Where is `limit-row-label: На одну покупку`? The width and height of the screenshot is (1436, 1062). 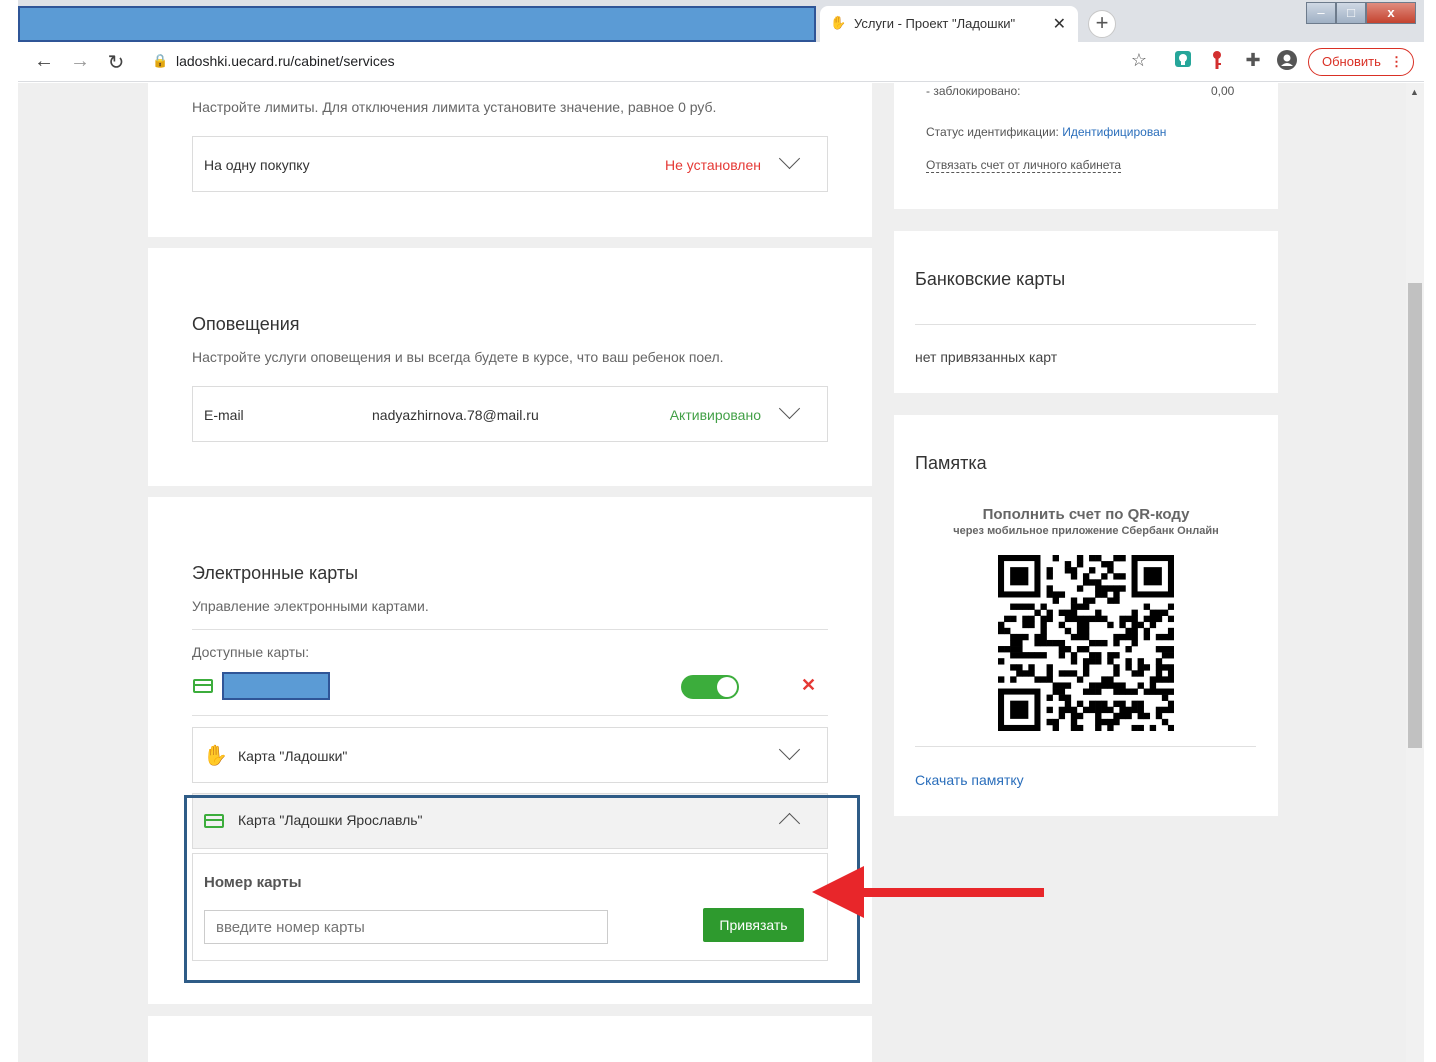 limit-row-label: На одну покупку is located at coordinates (257, 165).